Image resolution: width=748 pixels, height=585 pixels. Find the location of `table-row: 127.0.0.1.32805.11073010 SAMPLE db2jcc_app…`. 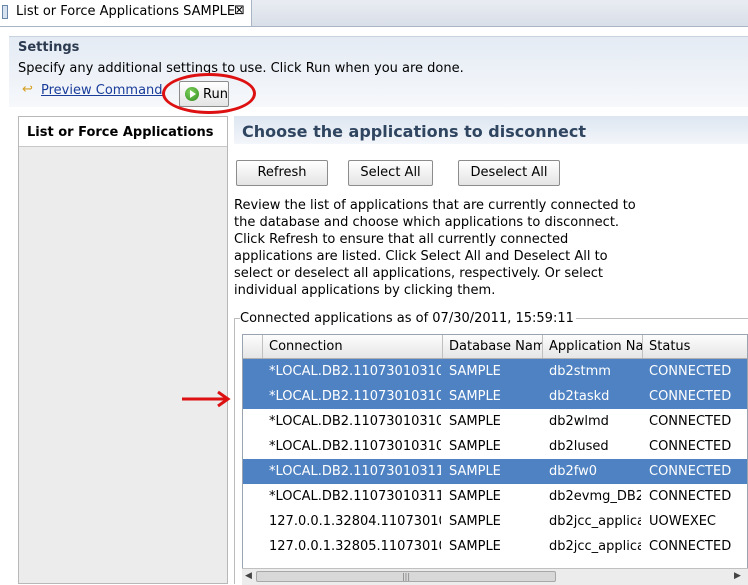

table-row: 127.0.0.1.32805.11073010 SAMPLE db2jcc_app… is located at coordinates (495, 546).